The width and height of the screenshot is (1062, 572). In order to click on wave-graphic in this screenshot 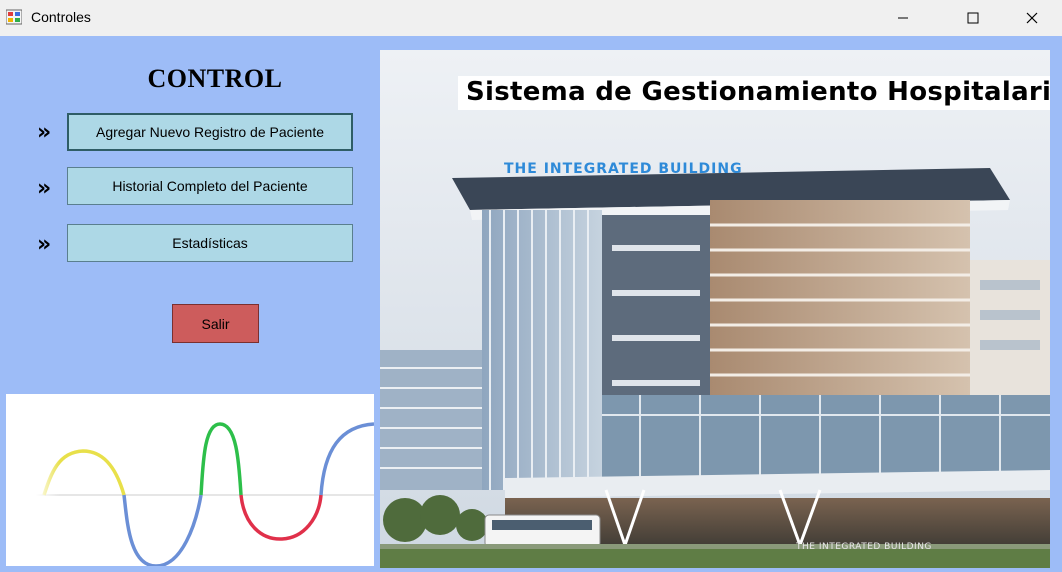, I will do `click(205, 494)`.